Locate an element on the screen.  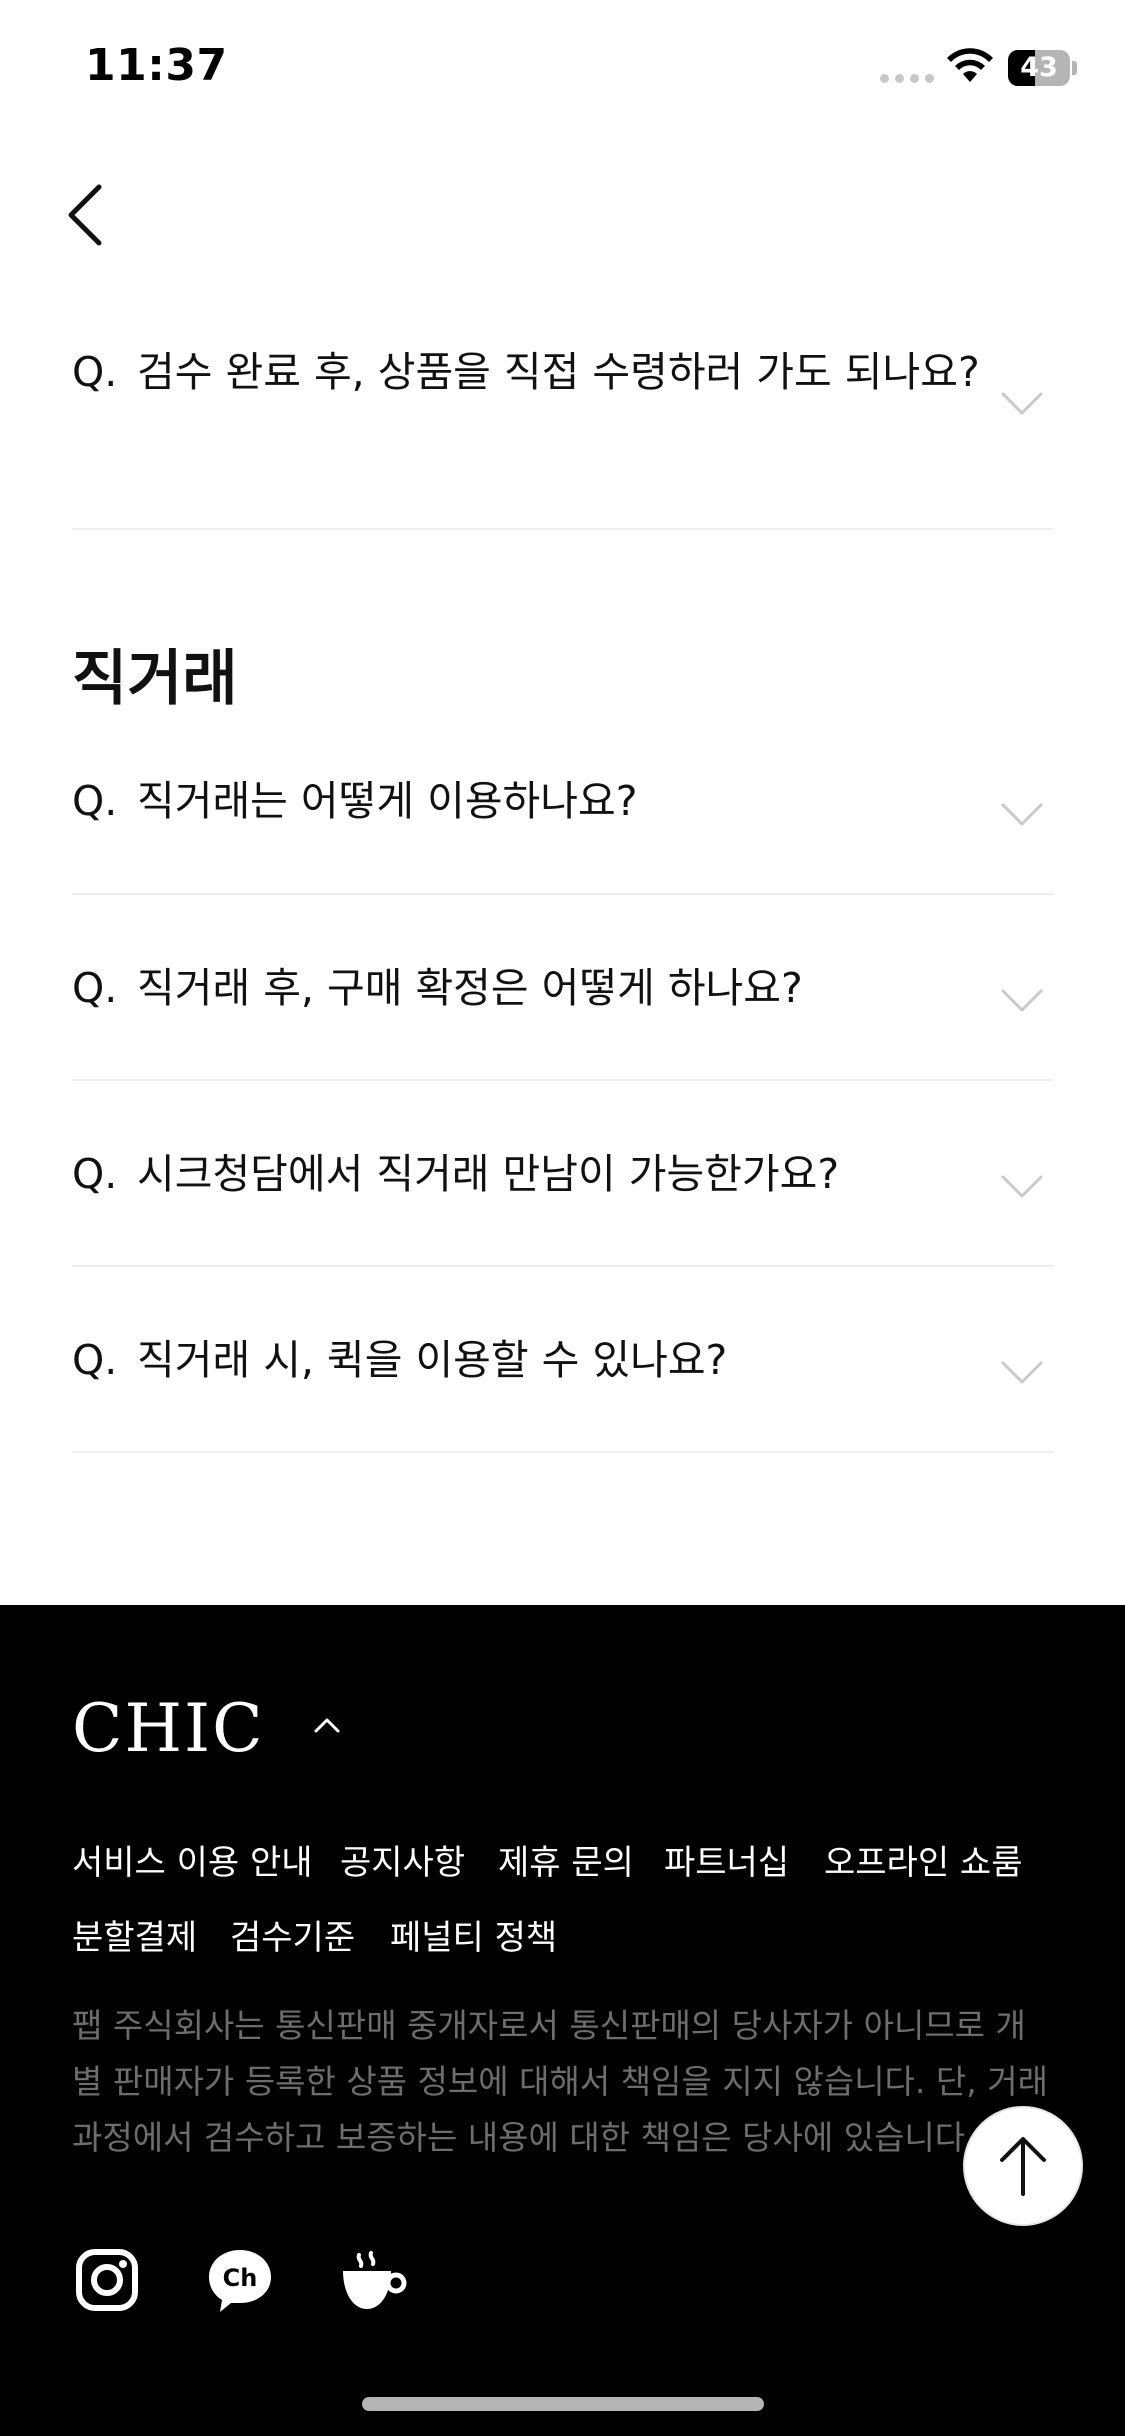
footer-link-partnership-inquiry: 제휴 문의 is located at coordinates (566, 1859).